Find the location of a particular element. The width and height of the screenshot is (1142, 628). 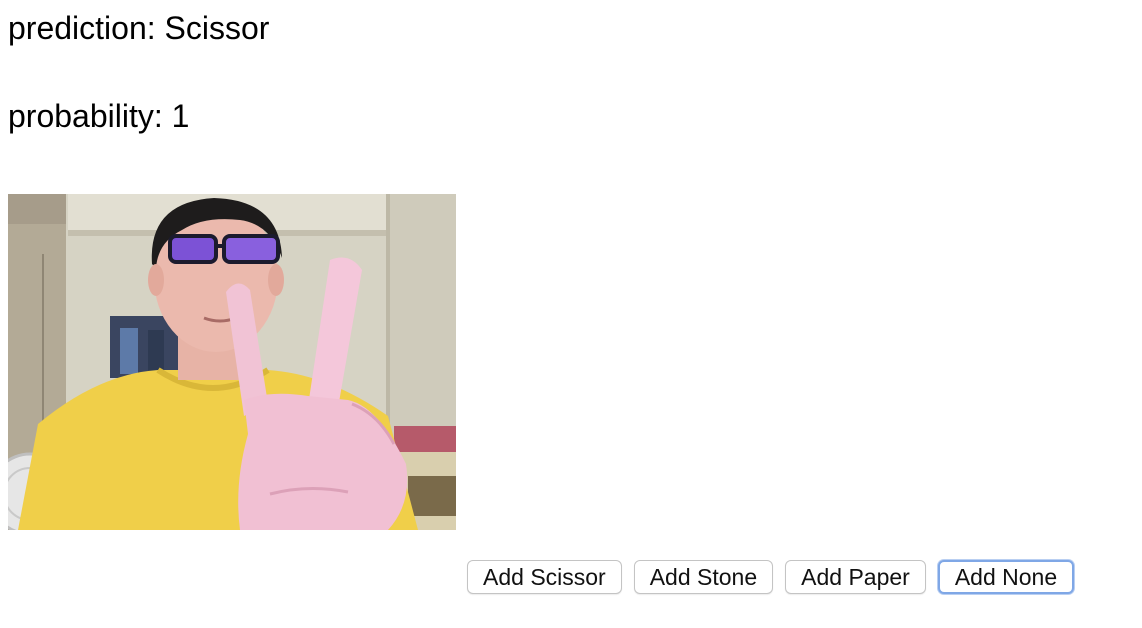

add-scissor-button: Add Scissor is located at coordinates (544, 577).